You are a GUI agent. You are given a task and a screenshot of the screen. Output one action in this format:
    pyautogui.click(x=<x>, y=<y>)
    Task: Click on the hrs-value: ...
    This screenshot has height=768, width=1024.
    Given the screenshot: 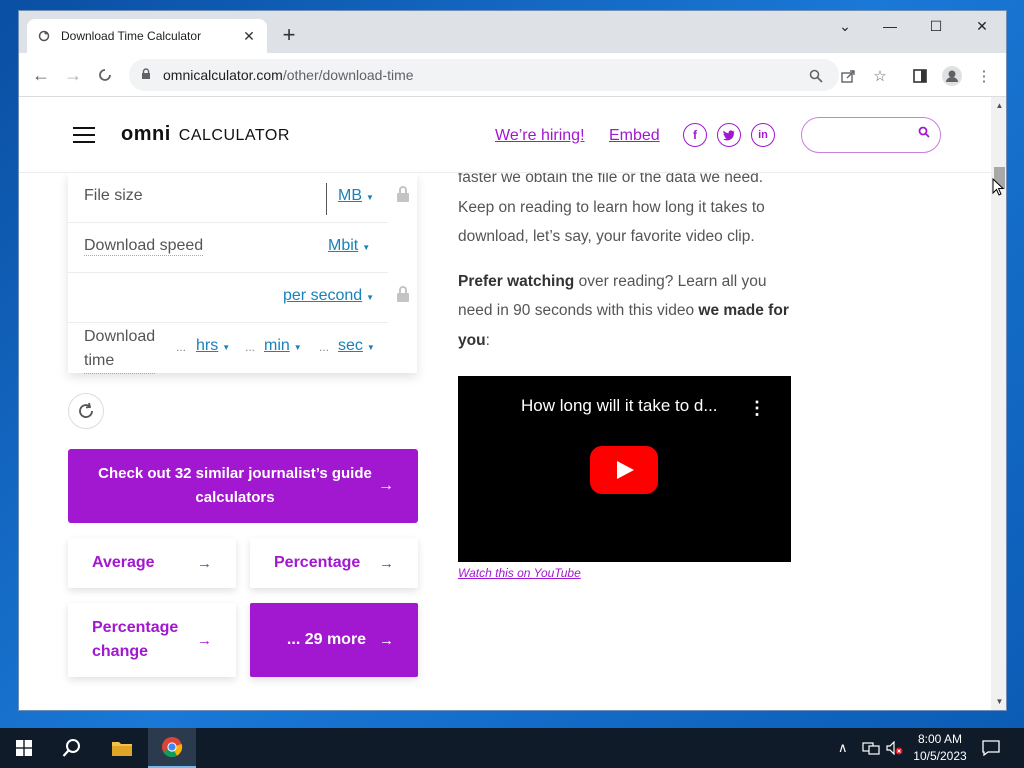 What is the action you would take?
    pyautogui.click(x=181, y=347)
    